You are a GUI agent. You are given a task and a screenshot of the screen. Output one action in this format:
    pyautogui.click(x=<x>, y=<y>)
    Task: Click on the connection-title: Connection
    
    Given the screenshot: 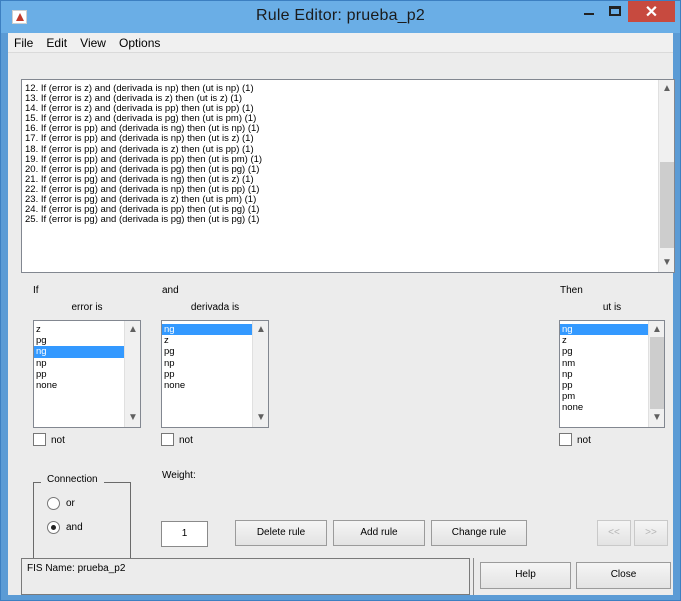 What is the action you would take?
    pyautogui.click(x=72, y=479)
    